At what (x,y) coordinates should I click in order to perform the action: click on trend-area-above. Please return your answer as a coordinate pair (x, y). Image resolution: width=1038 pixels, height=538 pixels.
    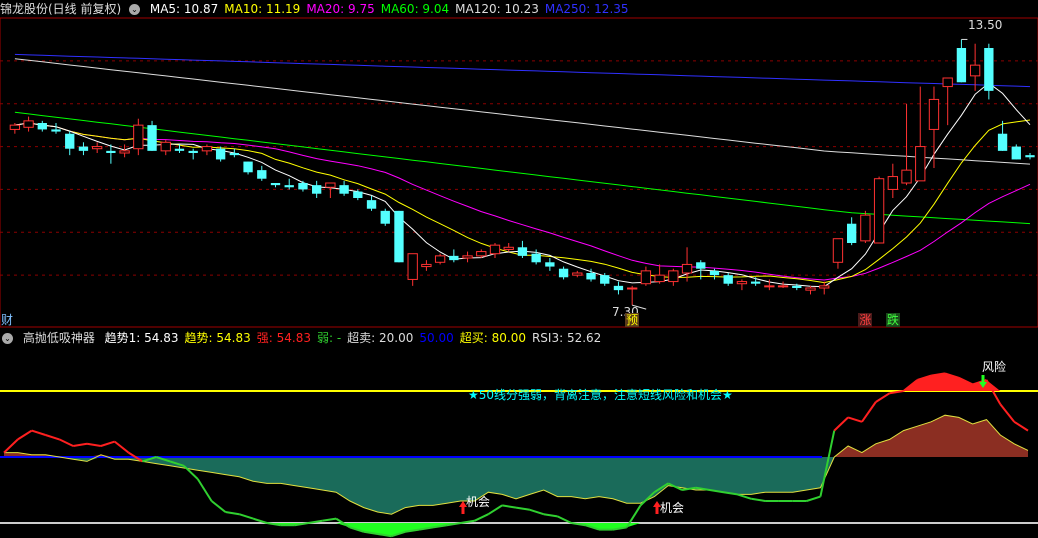
    Looking at the image, I should click on (516, 436).